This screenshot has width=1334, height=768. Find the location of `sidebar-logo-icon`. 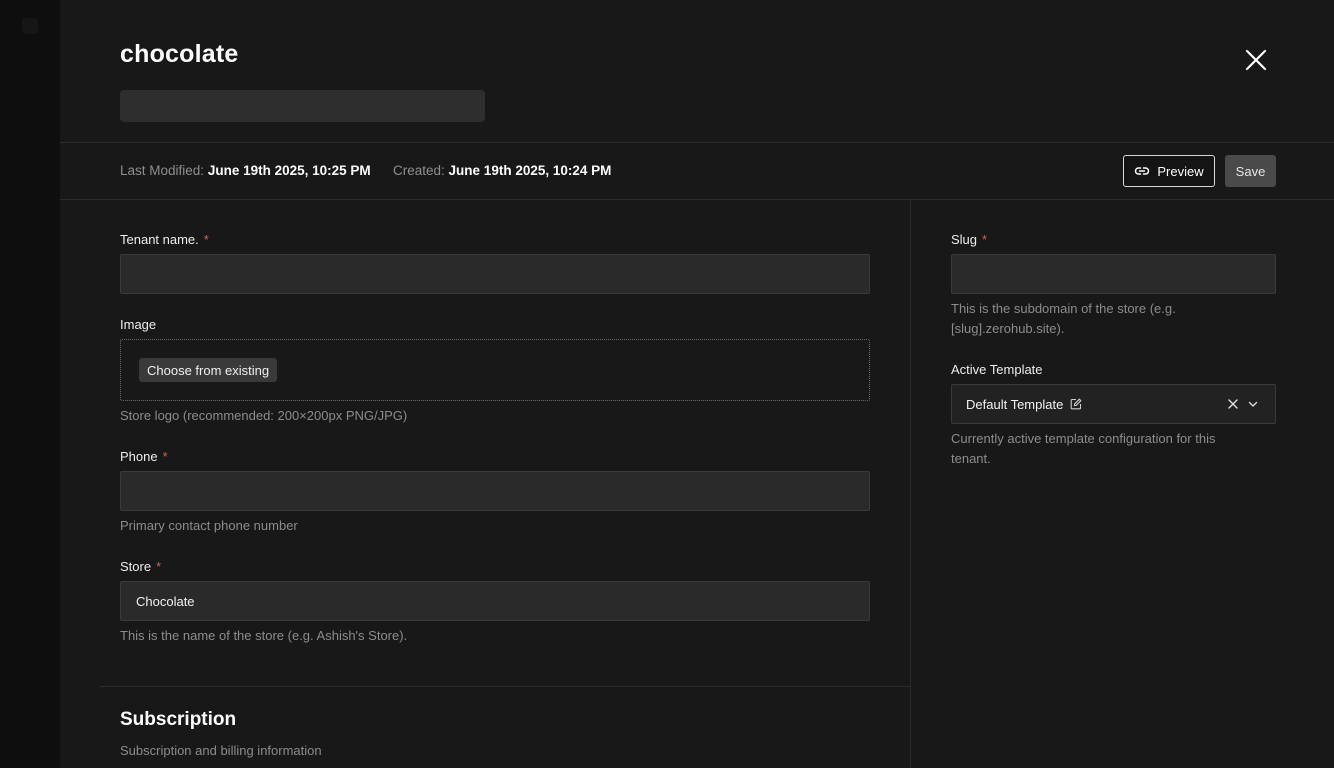

sidebar-logo-icon is located at coordinates (30, 26).